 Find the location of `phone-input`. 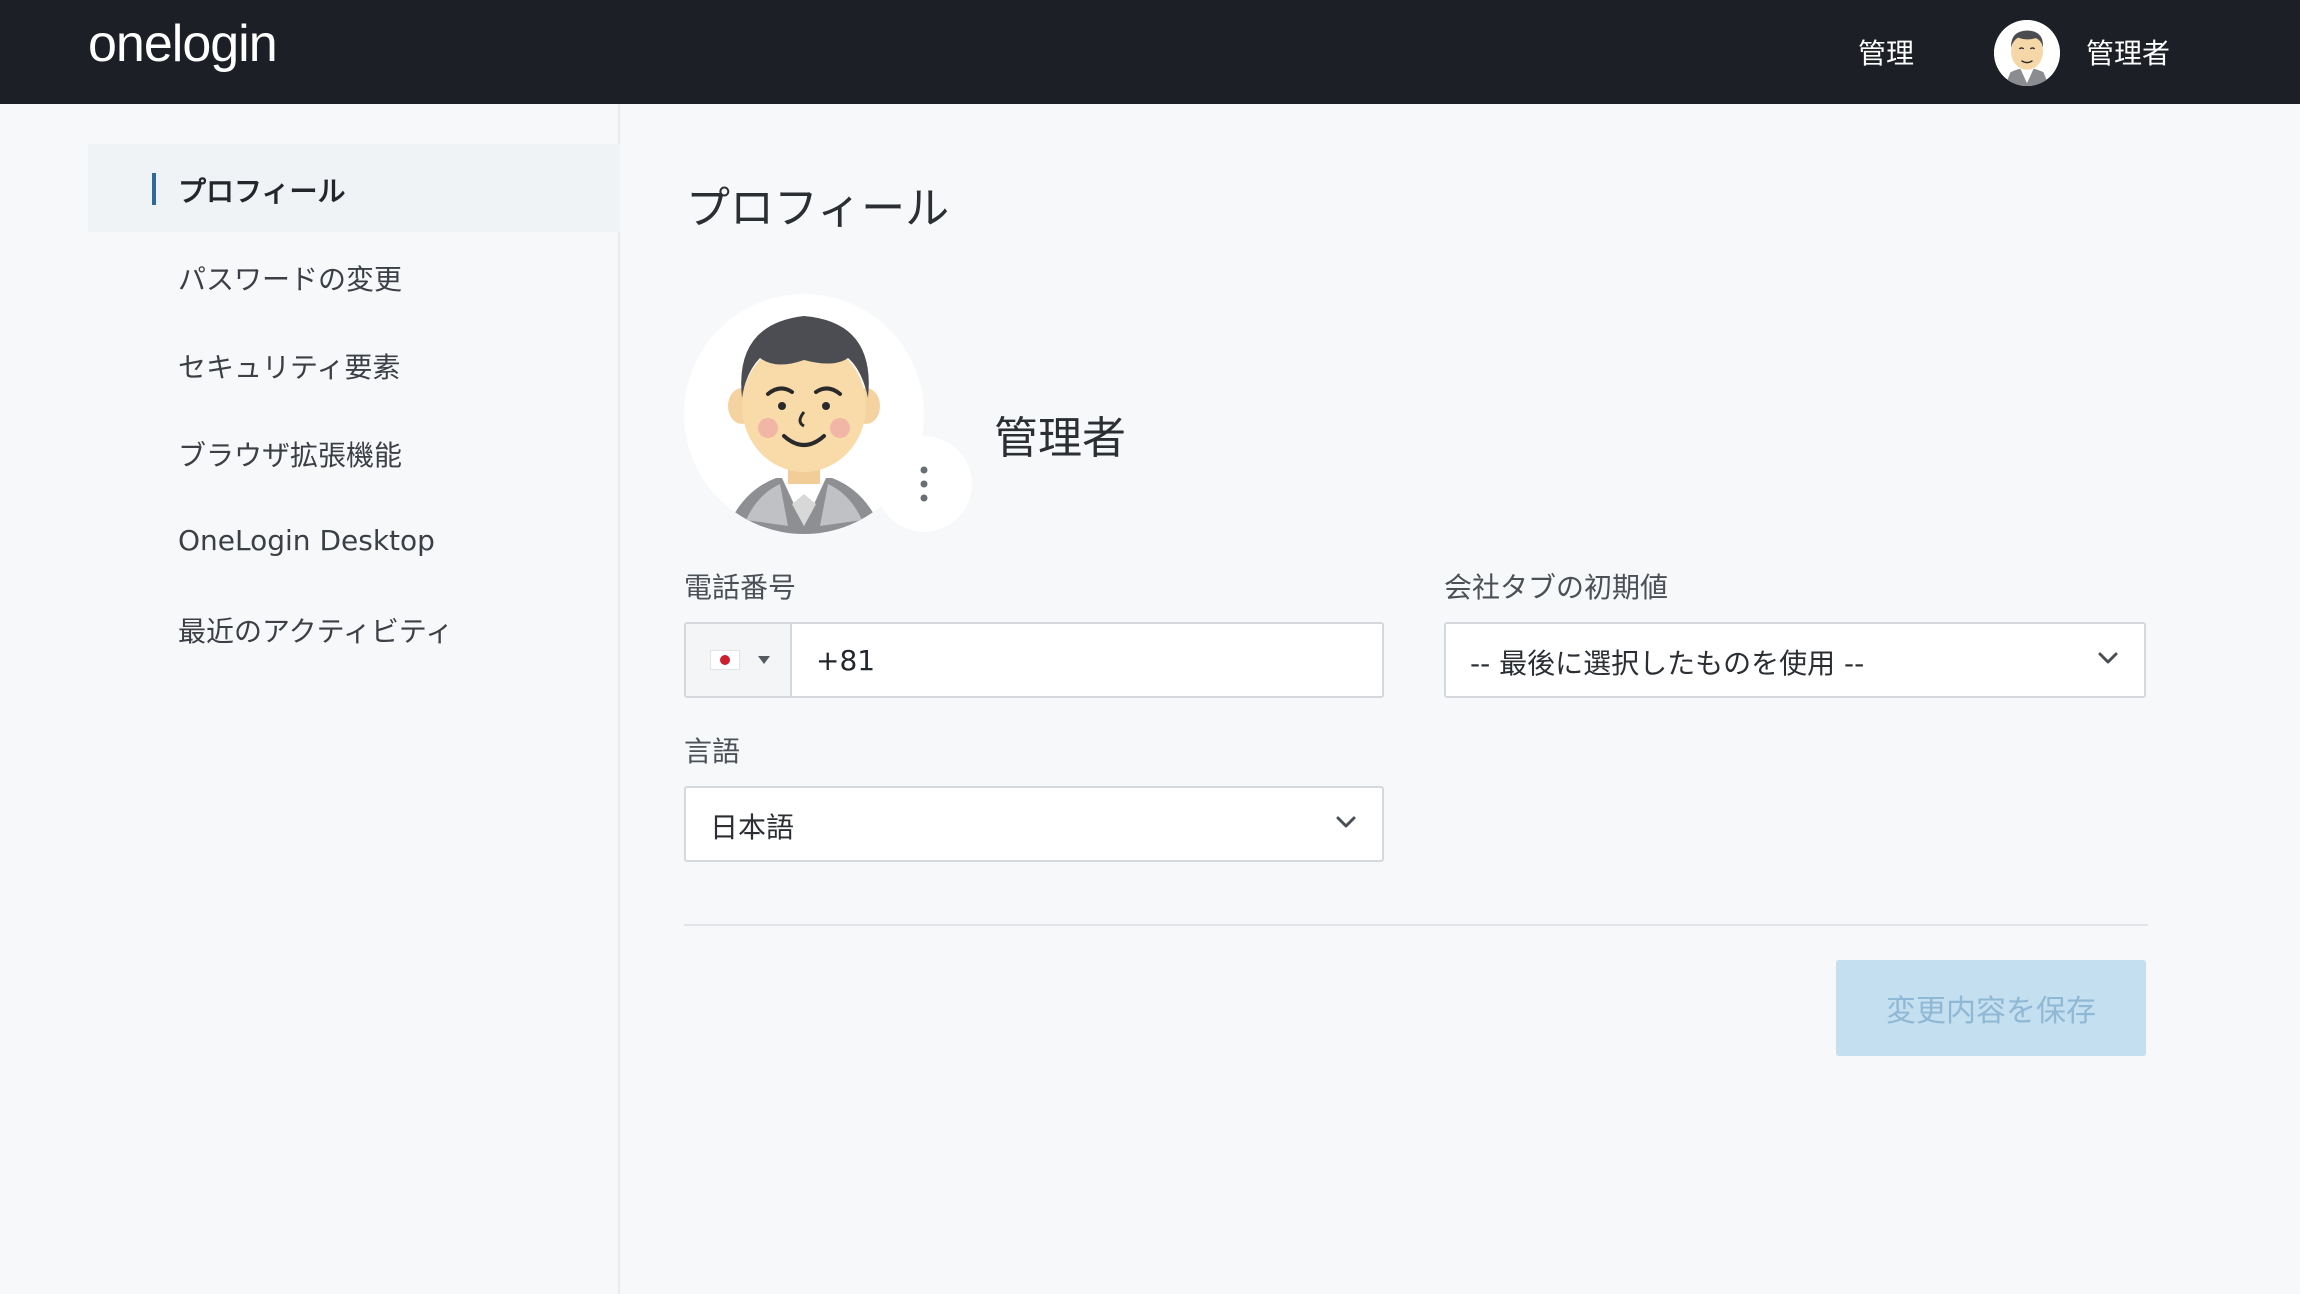

phone-input is located at coordinates (1087, 660).